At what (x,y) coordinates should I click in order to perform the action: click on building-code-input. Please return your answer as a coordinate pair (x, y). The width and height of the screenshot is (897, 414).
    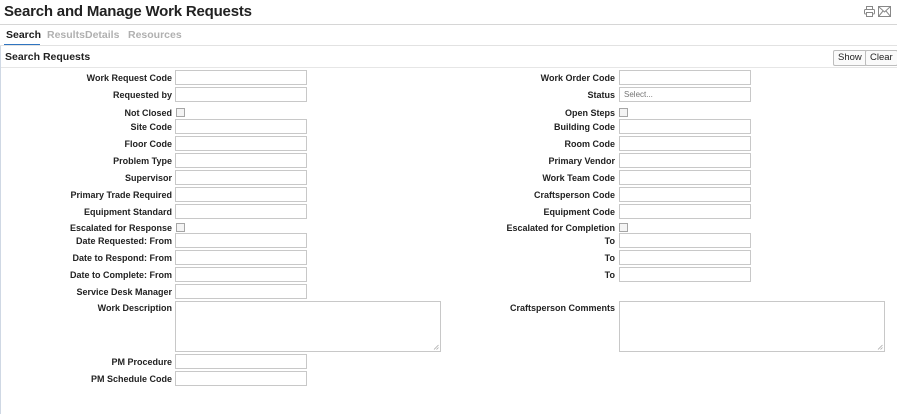
    Looking at the image, I should click on (685, 126).